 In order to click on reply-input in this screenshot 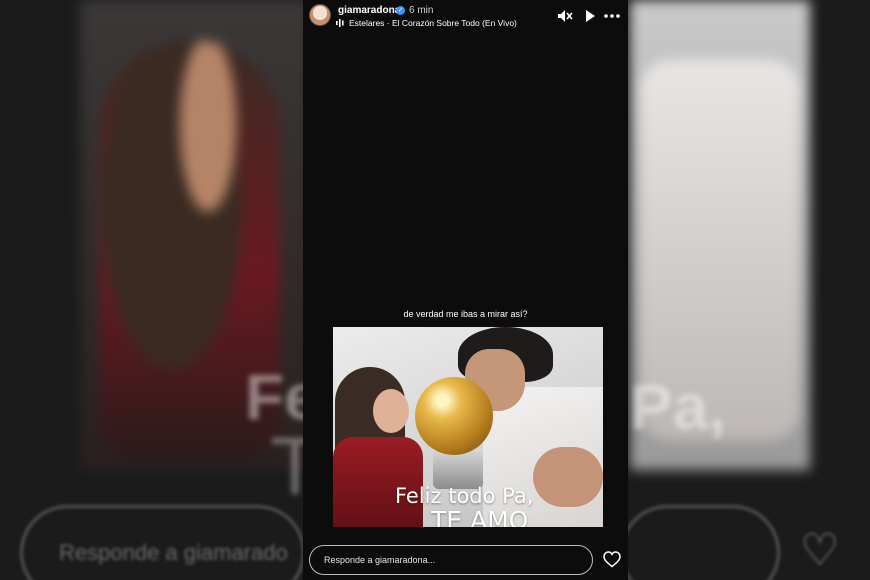, I will do `click(451, 560)`.